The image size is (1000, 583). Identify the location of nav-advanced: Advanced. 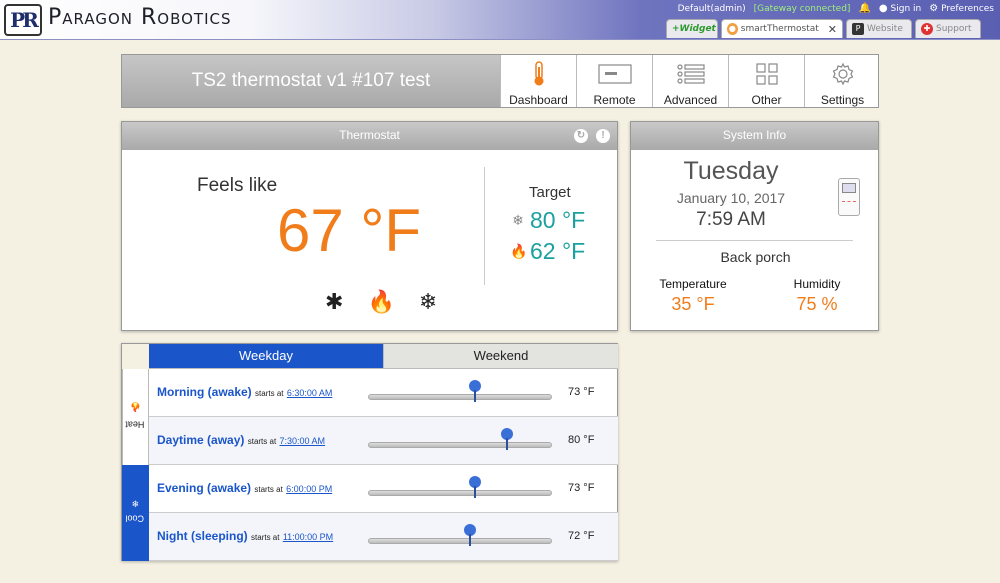
(690, 81).